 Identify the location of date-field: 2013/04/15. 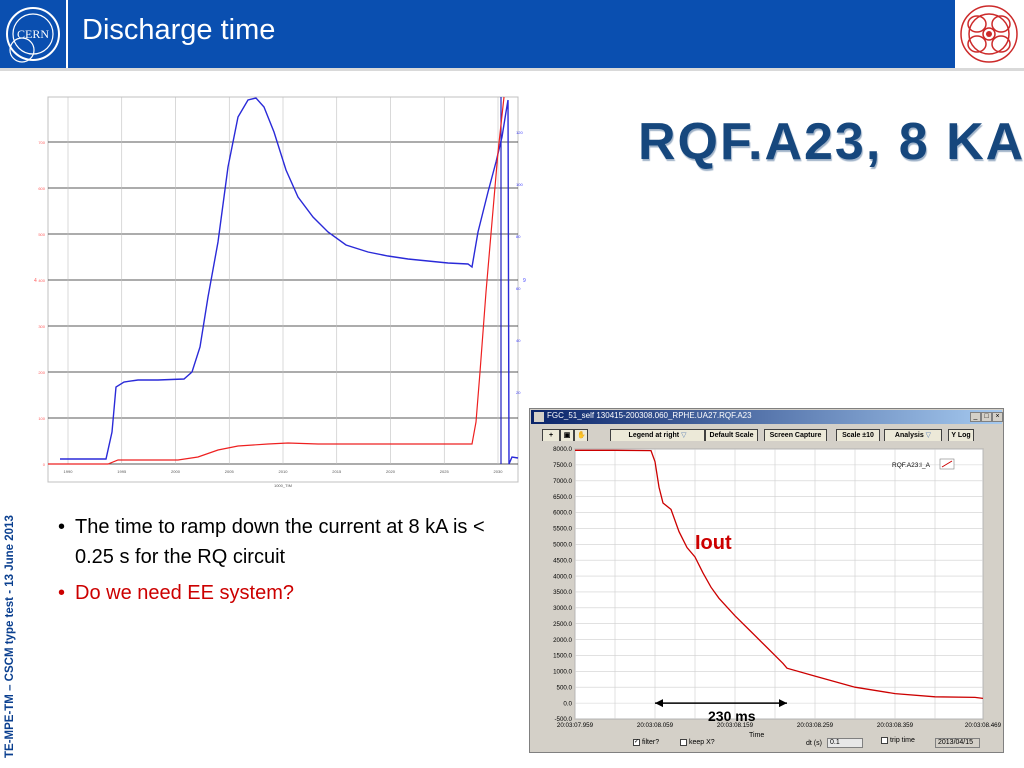
(957, 743).